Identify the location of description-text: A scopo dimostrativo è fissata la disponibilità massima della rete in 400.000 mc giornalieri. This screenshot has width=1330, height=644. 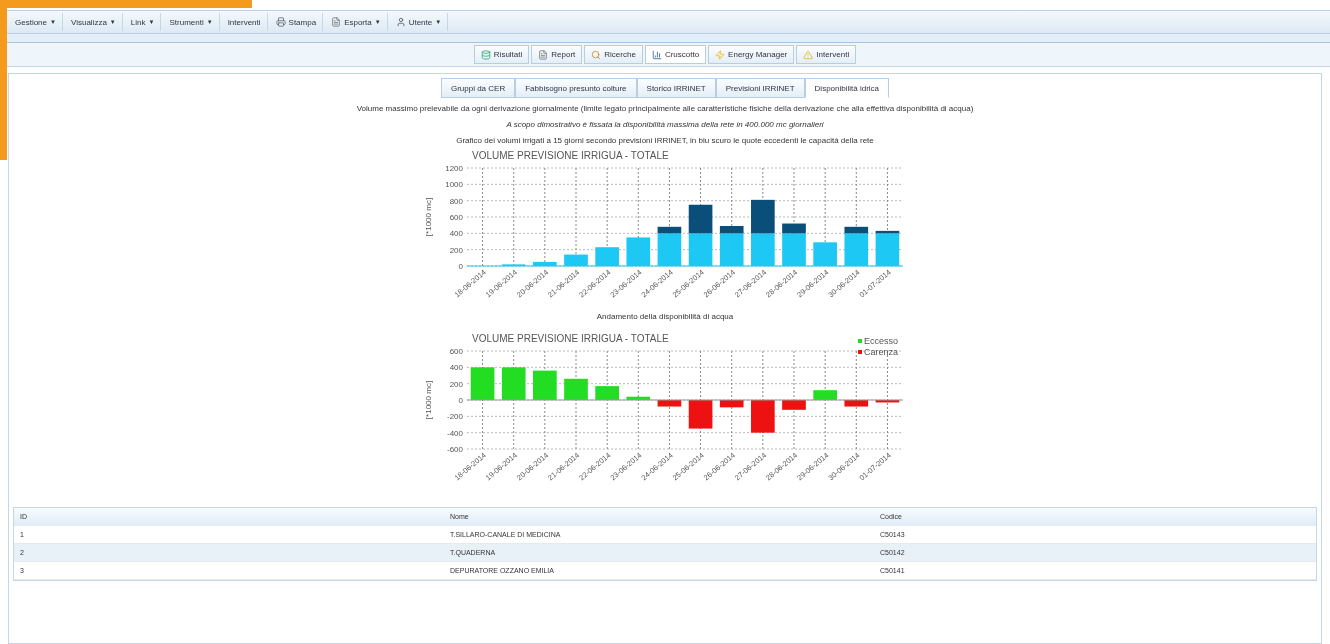
(665, 124).